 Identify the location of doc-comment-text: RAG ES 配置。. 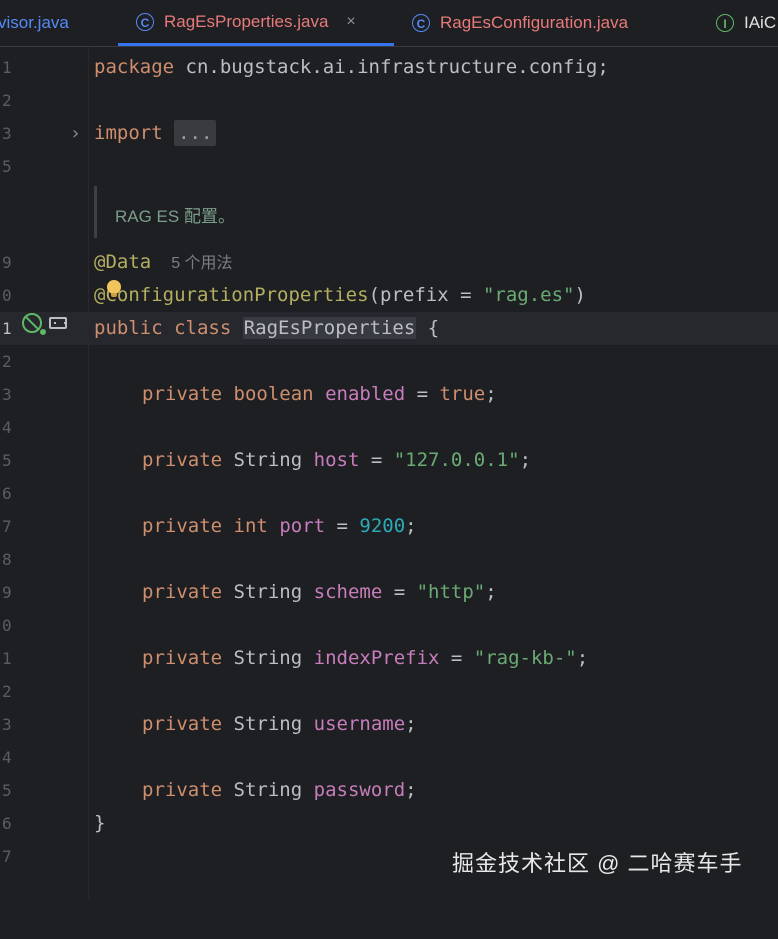
(175, 216).